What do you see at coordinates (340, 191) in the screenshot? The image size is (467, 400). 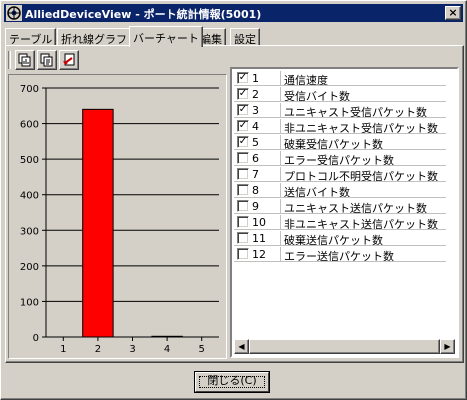 I see `counter-row: 8 送信バイト数` at bounding box center [340, 191].